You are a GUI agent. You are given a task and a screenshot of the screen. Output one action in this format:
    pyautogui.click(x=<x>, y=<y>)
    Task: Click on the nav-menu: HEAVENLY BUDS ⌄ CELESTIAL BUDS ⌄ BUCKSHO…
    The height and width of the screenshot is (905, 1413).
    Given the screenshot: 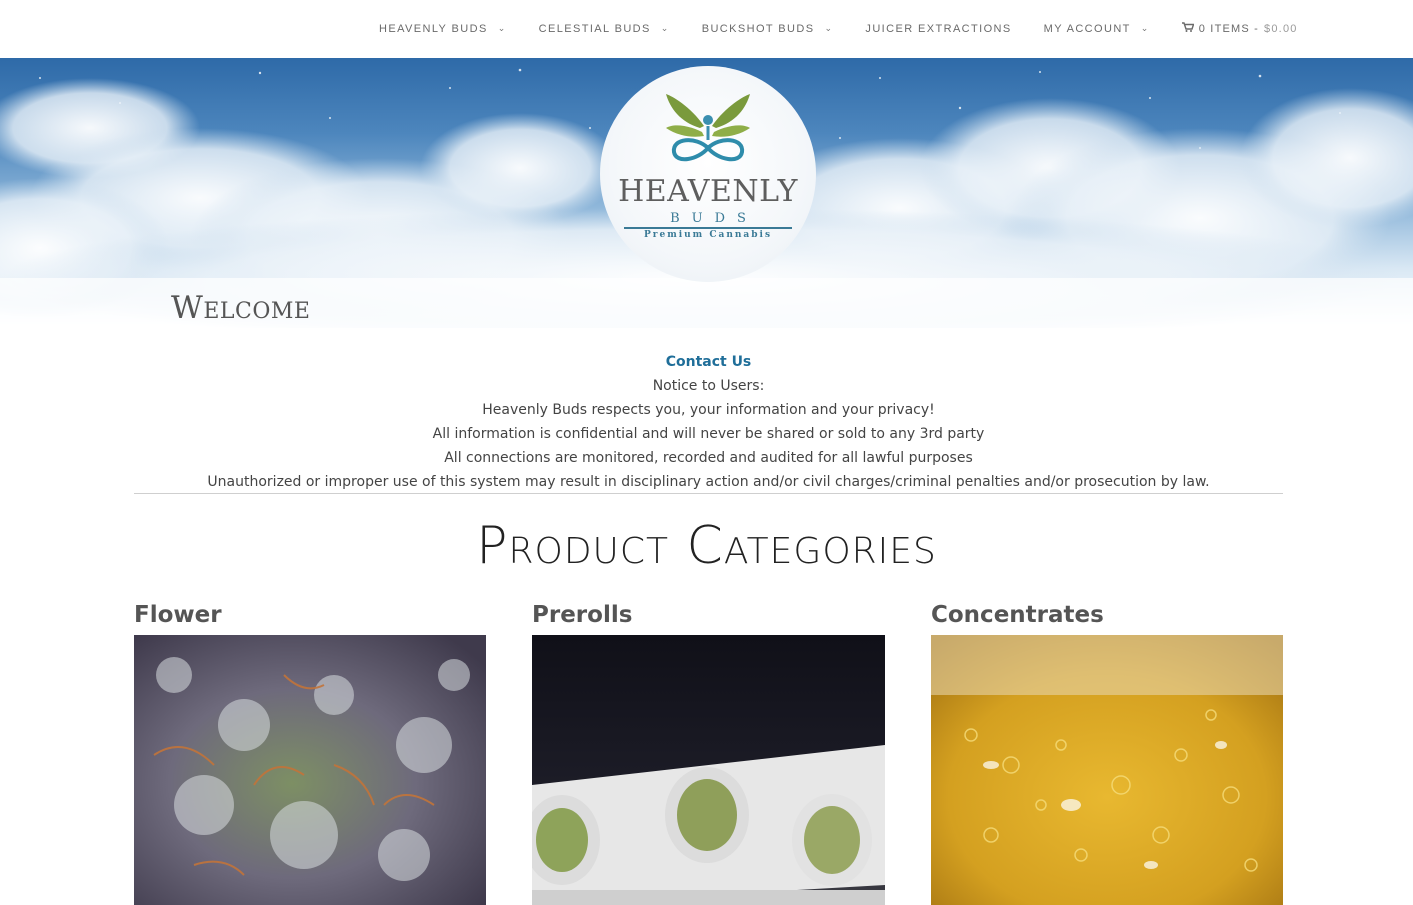 What is the action you would take?
    pyautogui.click(x=838, y=28)
    